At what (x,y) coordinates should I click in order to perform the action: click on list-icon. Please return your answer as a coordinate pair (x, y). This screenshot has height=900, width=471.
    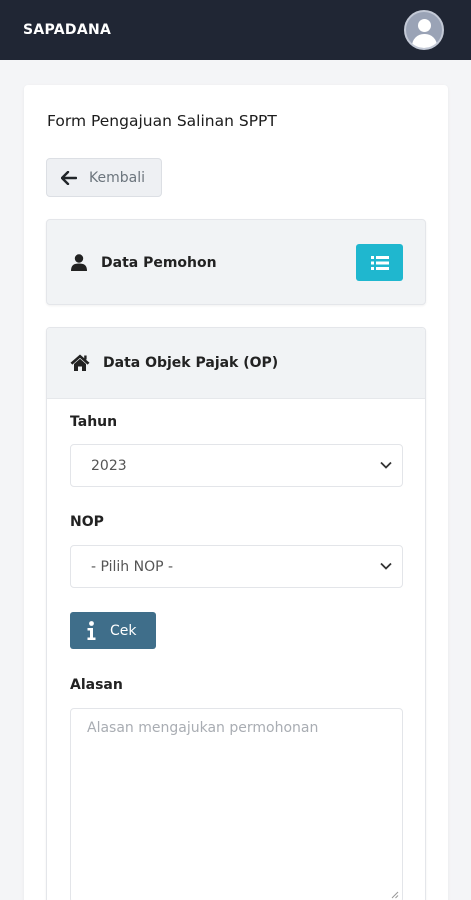
    Looking at the image, I should click on (379, 262).